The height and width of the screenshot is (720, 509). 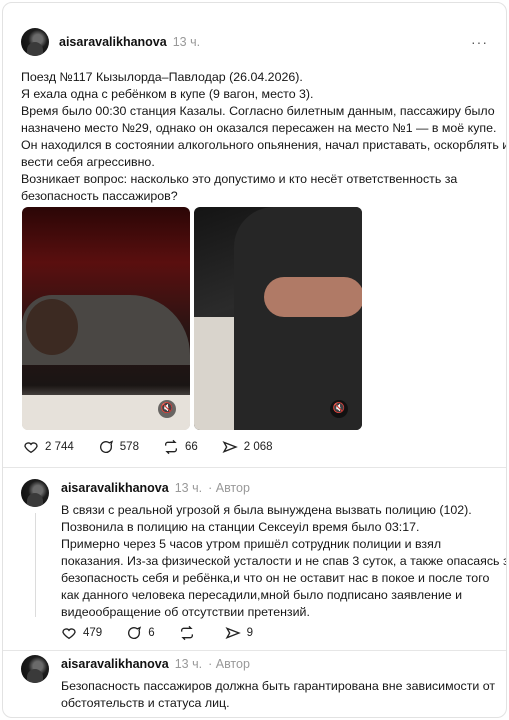 I want to click on like-button: 2 744, so click(x=48, y=447).